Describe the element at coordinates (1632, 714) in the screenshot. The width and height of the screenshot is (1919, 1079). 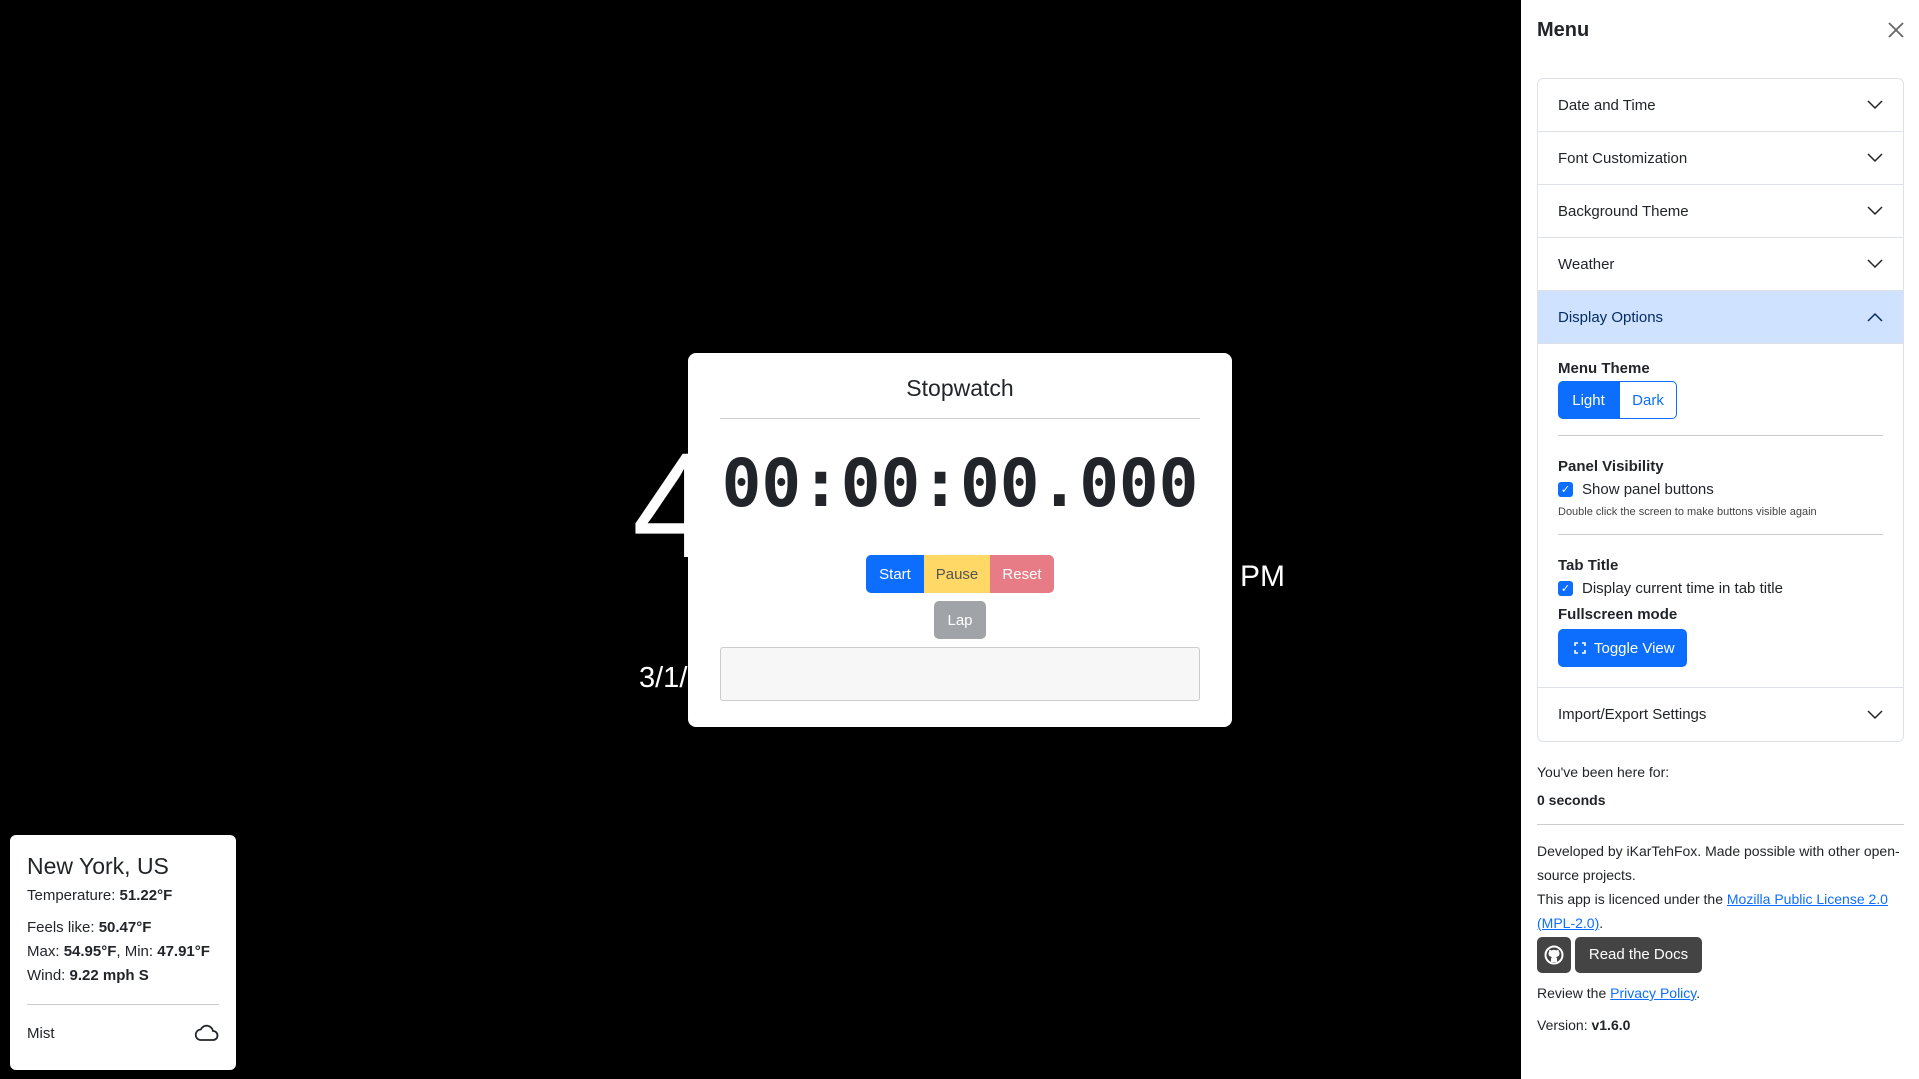
I see `section-label: Import/Export Settings` at that location.